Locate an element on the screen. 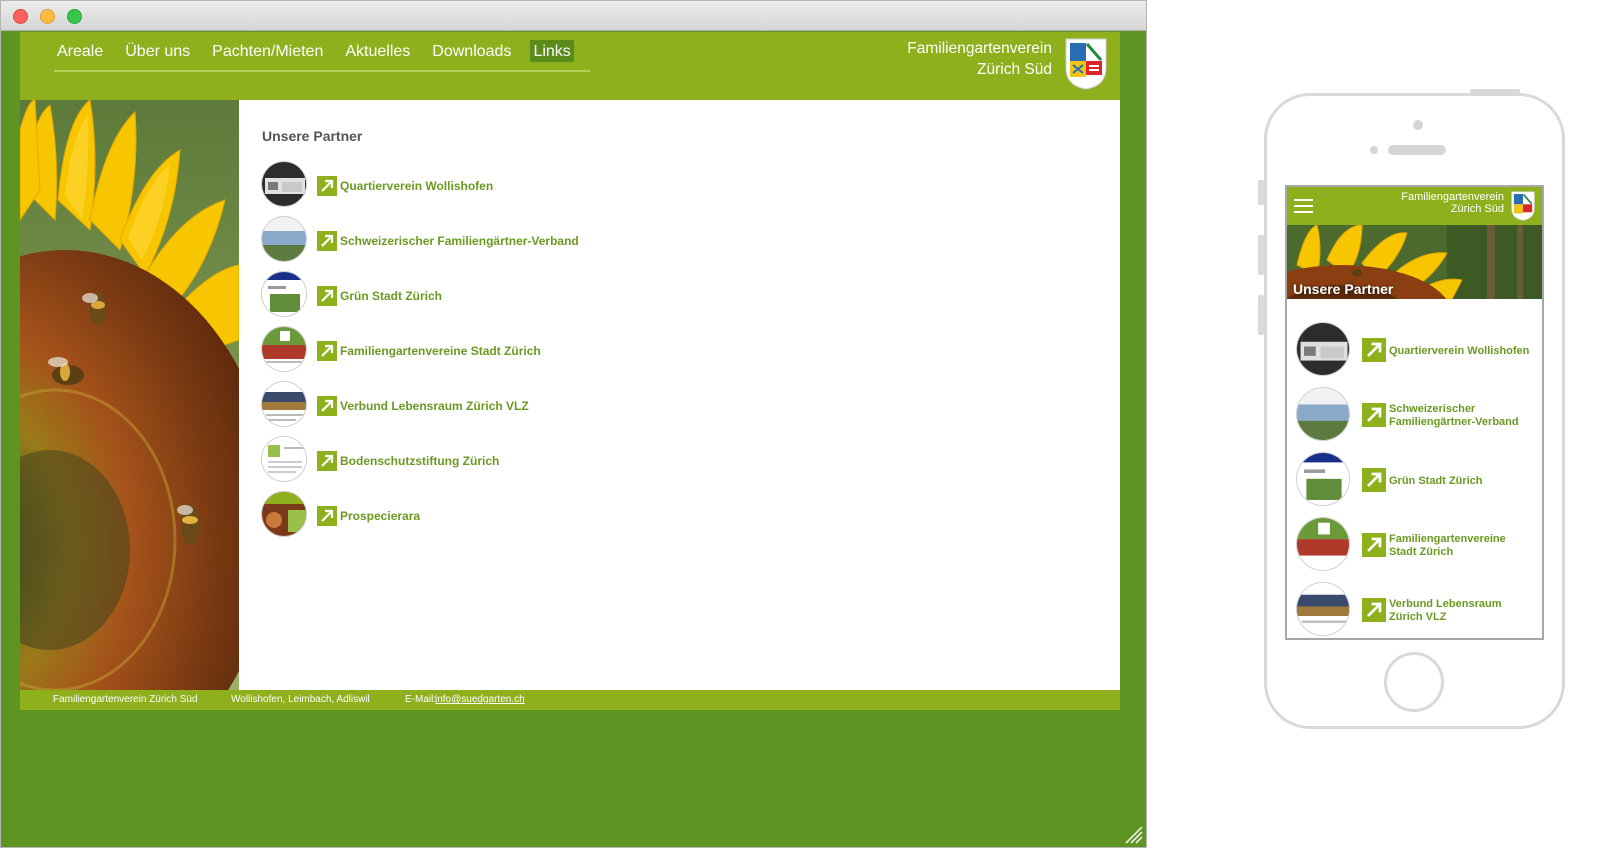 This screenshot has width=1600, height=850. footer-org: Familiengartenverein Zürich Süd is located at coordinates (125, 699).